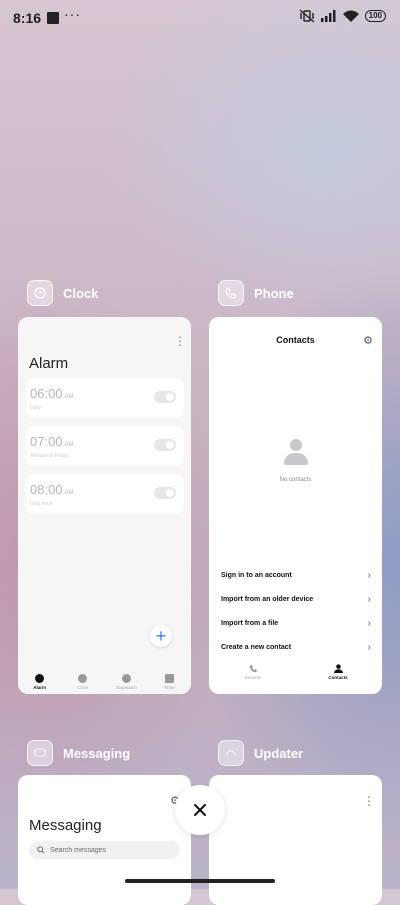 The height and width of the screenshot is (905, 400). What do you see at coordinates (49, 363) in the screenshot?
I see `alarm-screen-title: Alarm` at bounding box center [49, 363].